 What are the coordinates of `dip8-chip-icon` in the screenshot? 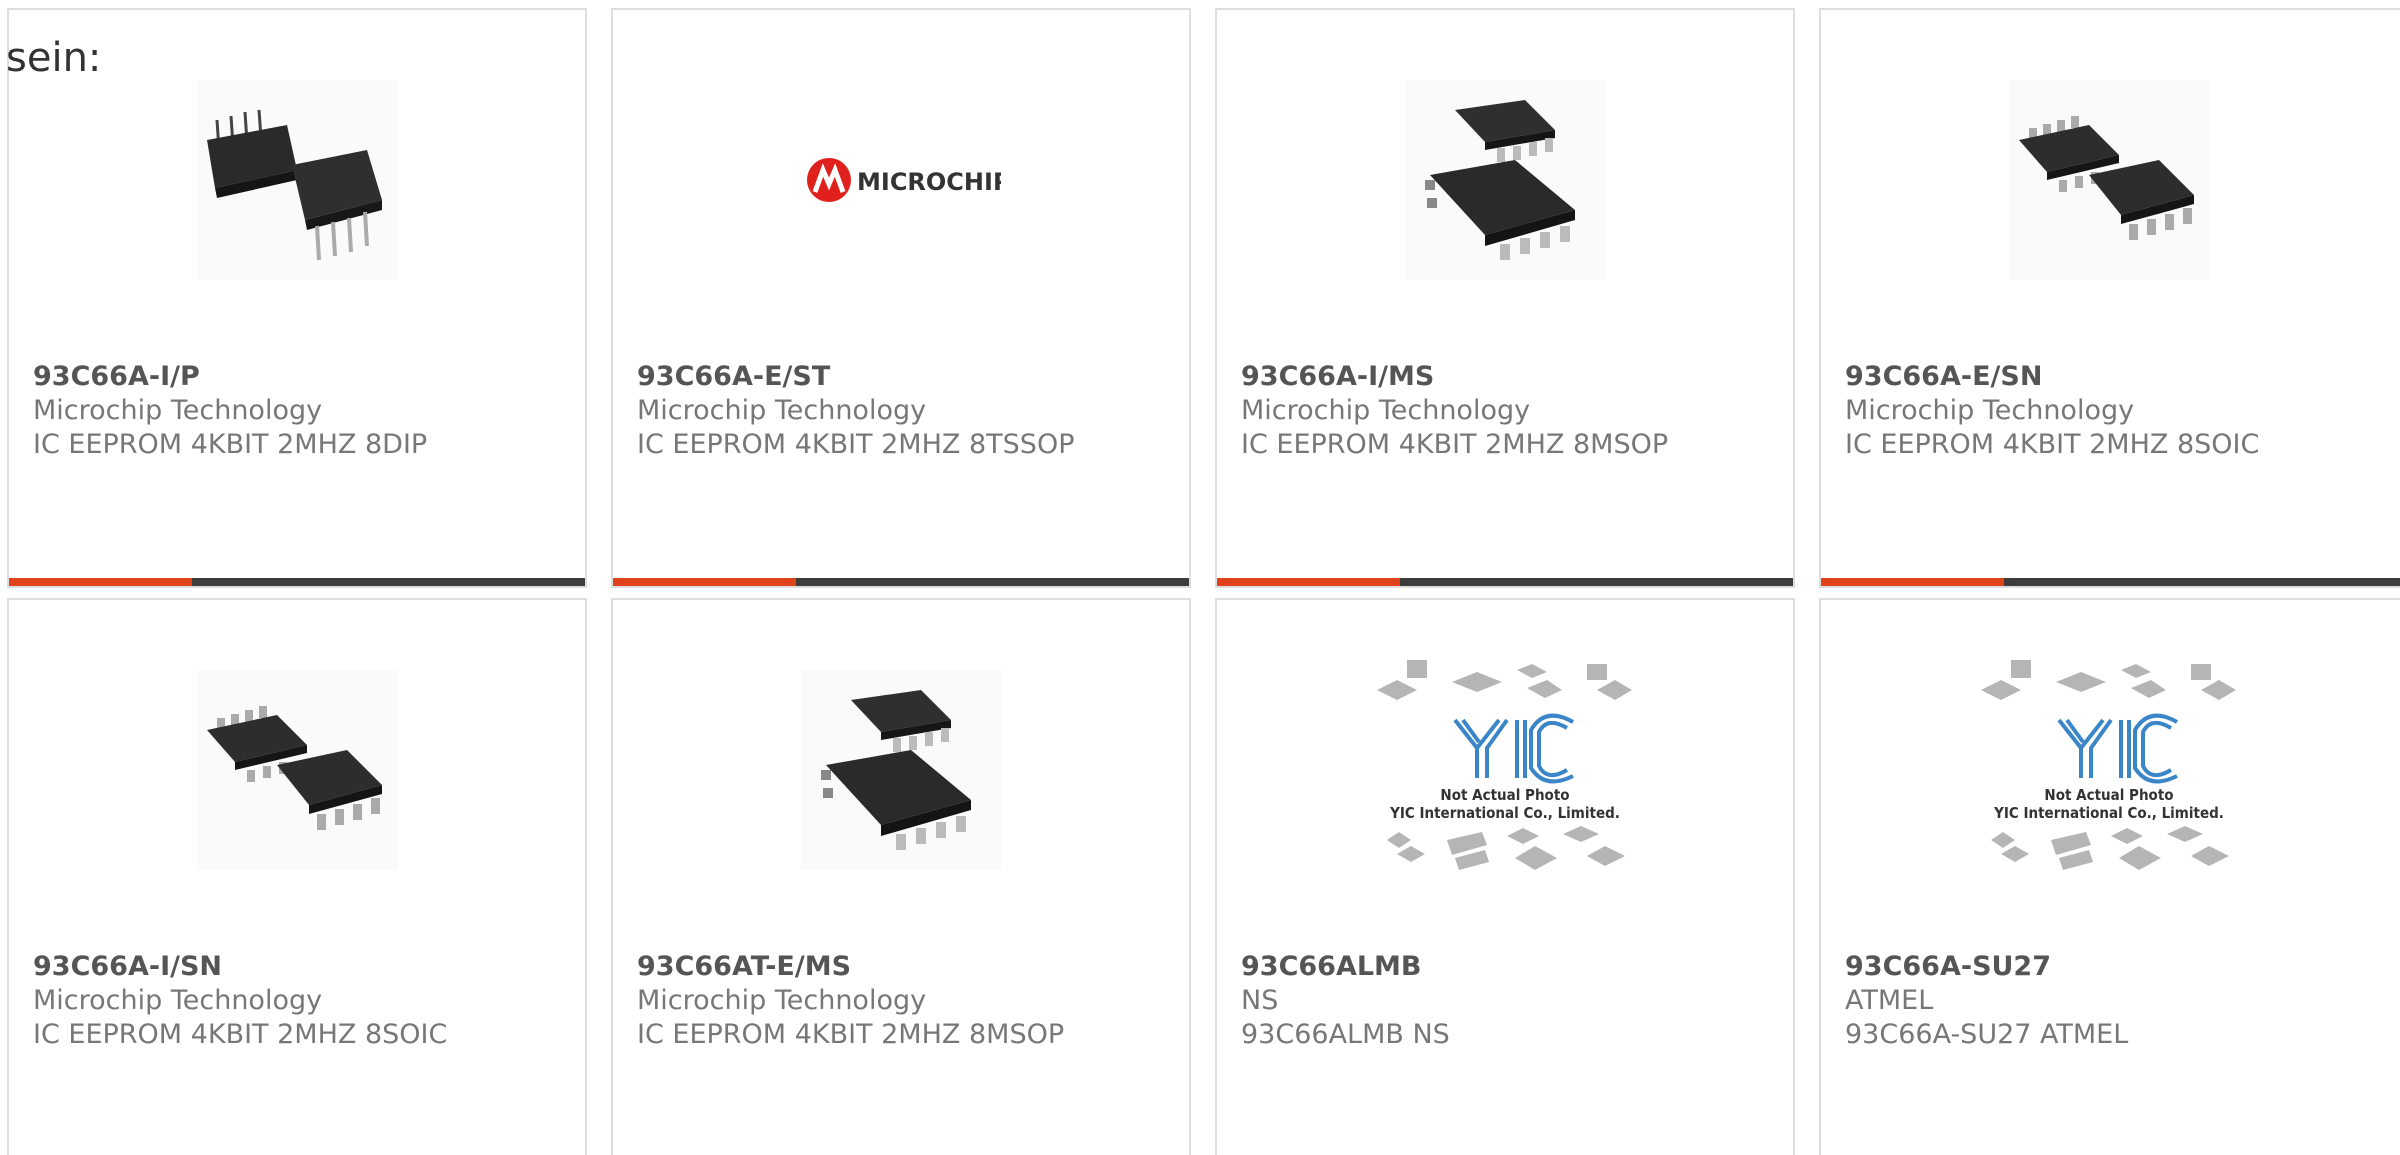 It's located at (297, 180).